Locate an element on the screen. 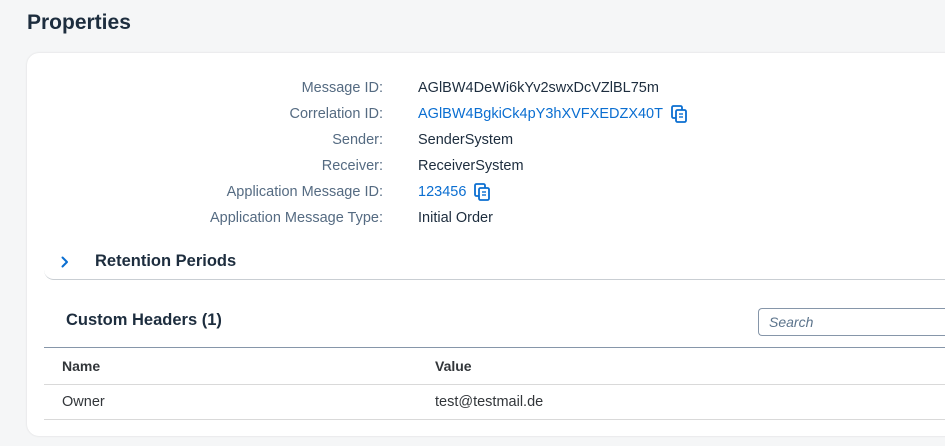  search-input is located at coordinates (852, 322).